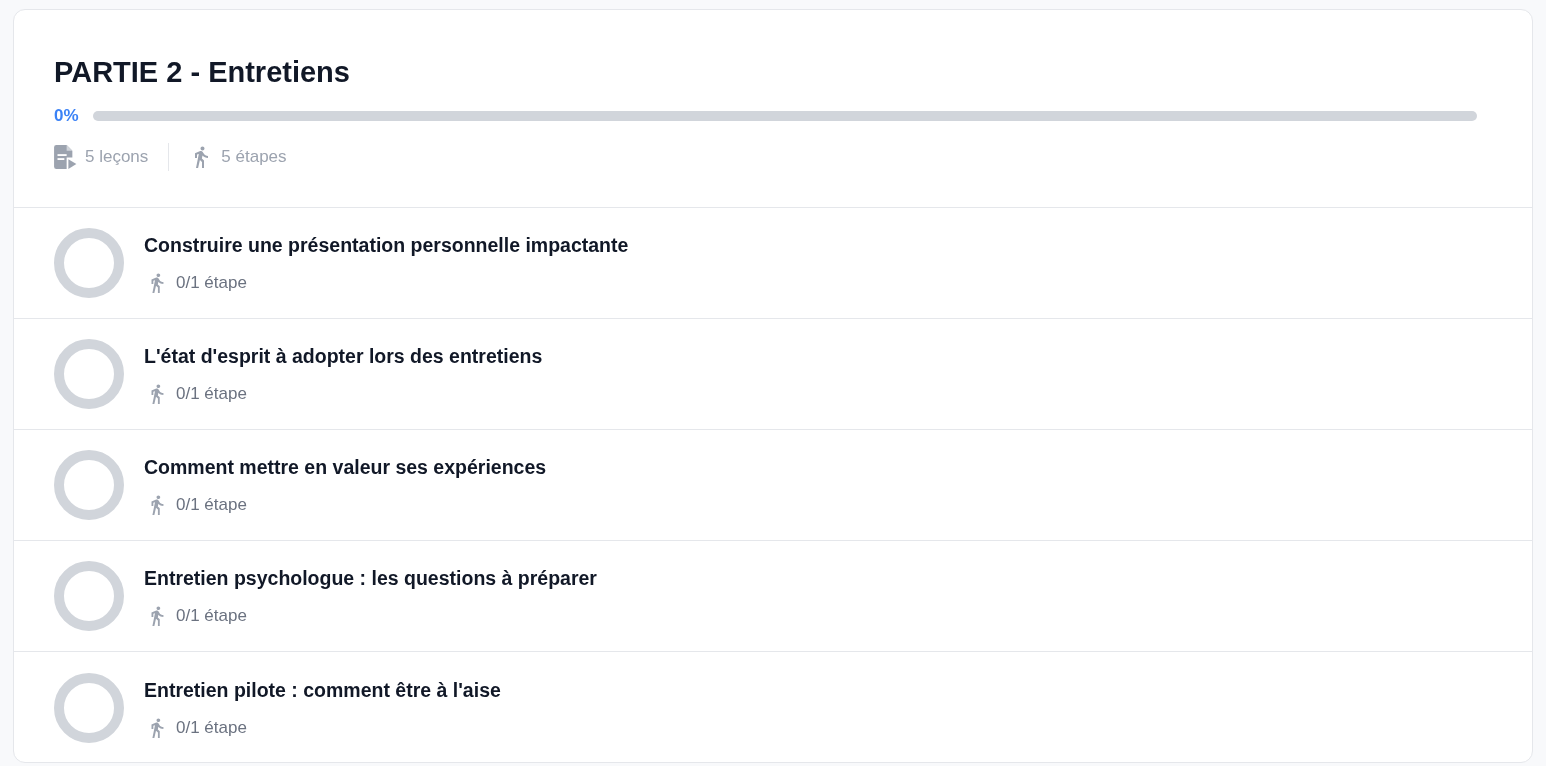  I want to click on lesson-title: Entretien psychologue : les questions à préparer, so click(370, 578).